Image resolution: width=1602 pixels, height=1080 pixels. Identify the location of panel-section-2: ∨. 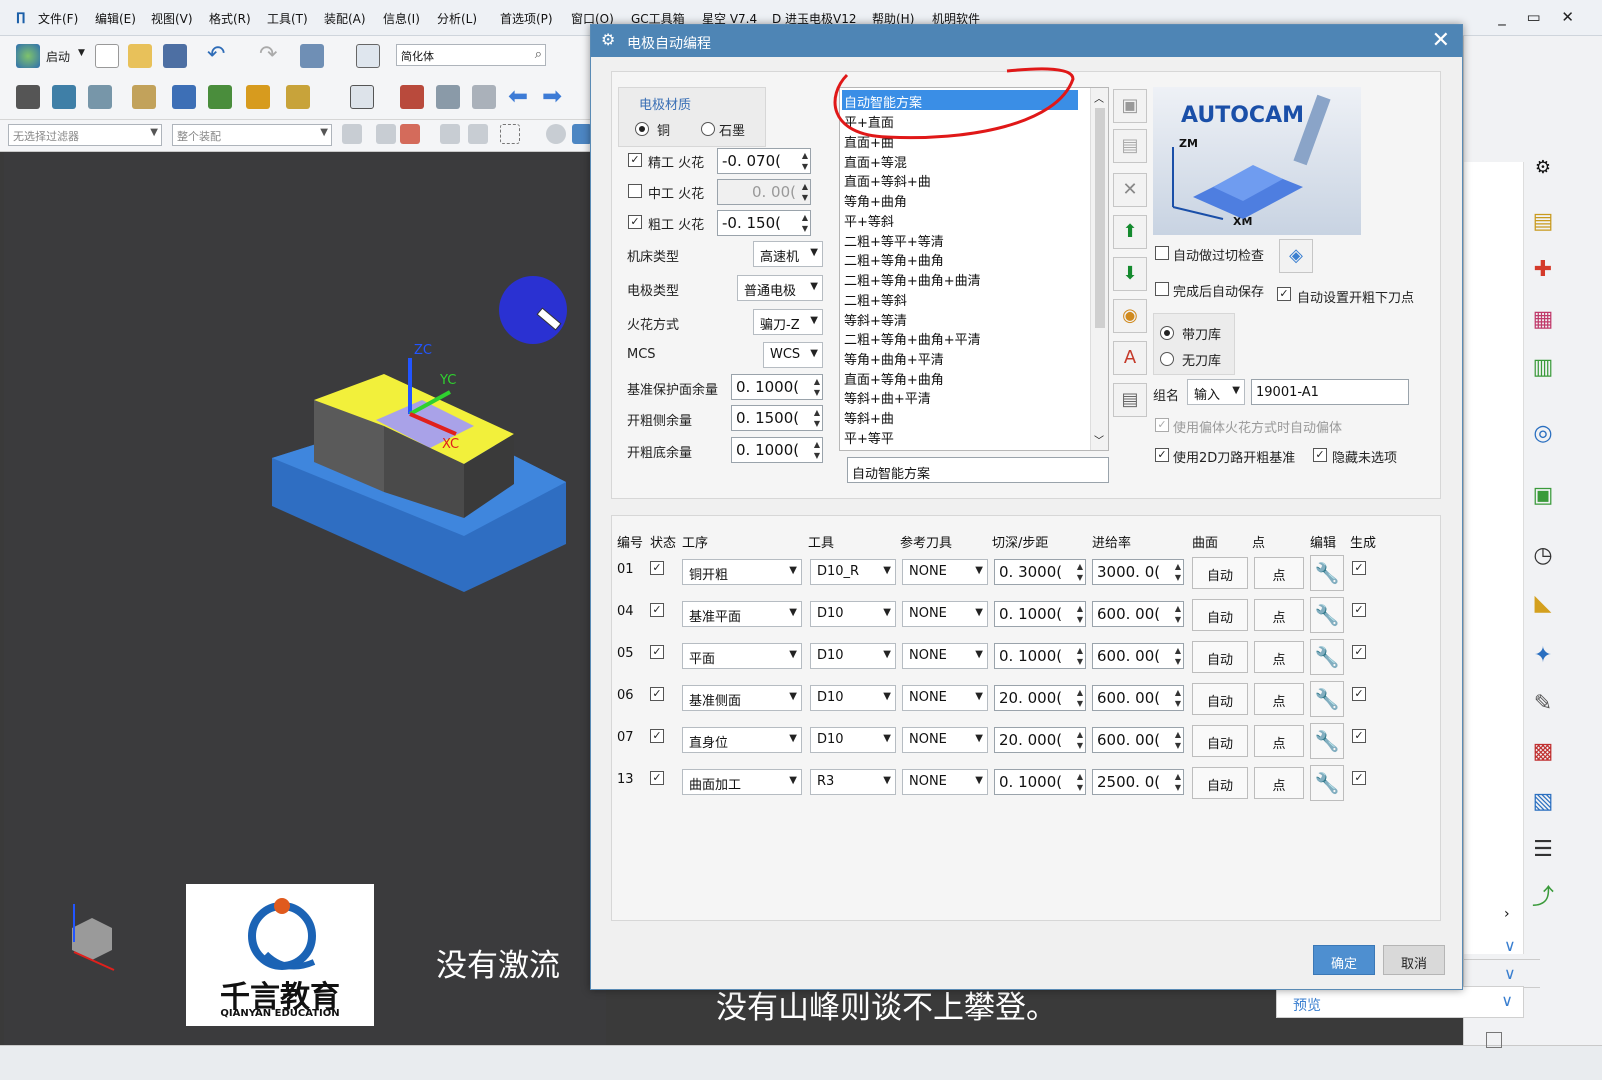
(1502, 975).